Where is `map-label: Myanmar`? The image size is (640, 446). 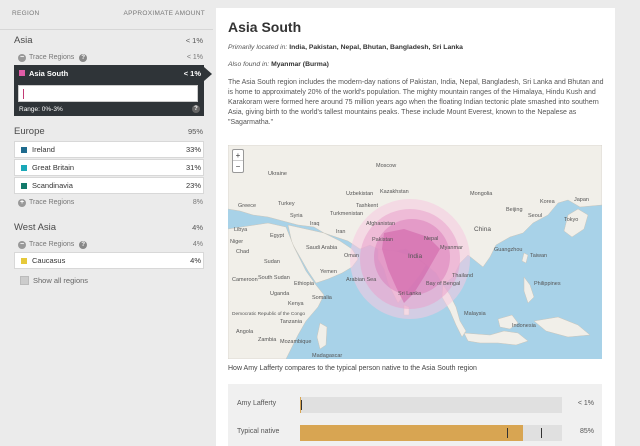 map-label: Myanmar is located at coordinates (451, 248).